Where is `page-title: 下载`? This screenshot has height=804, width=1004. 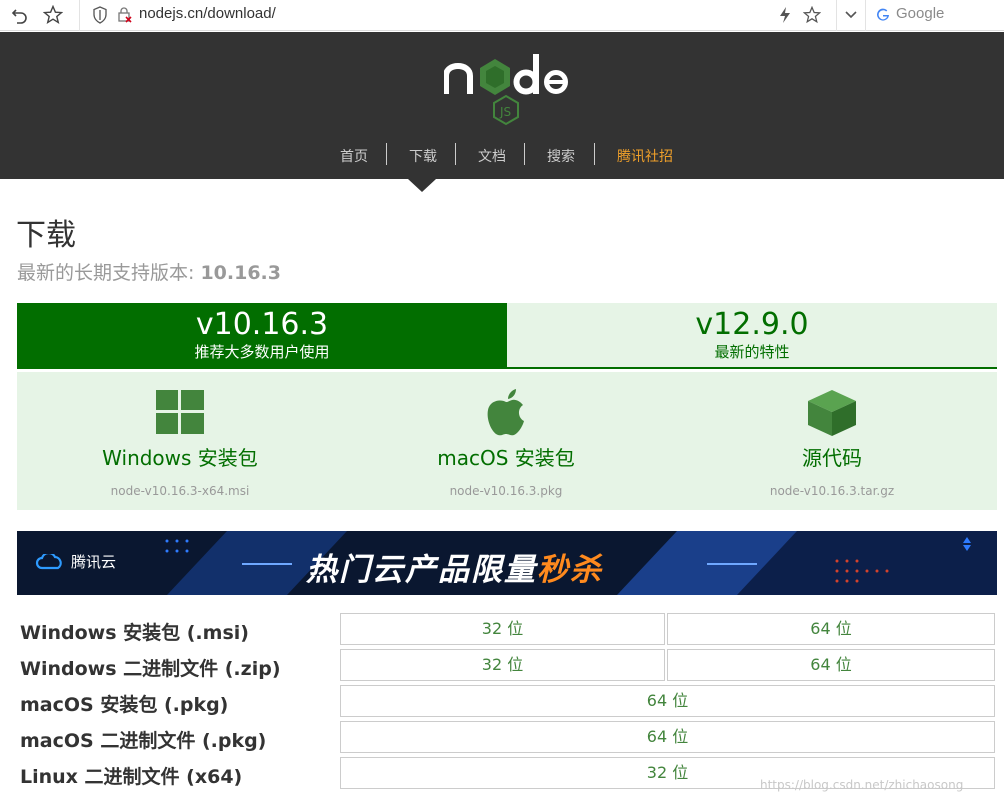 page-title: 下载 is located at coordinates (46, 235).